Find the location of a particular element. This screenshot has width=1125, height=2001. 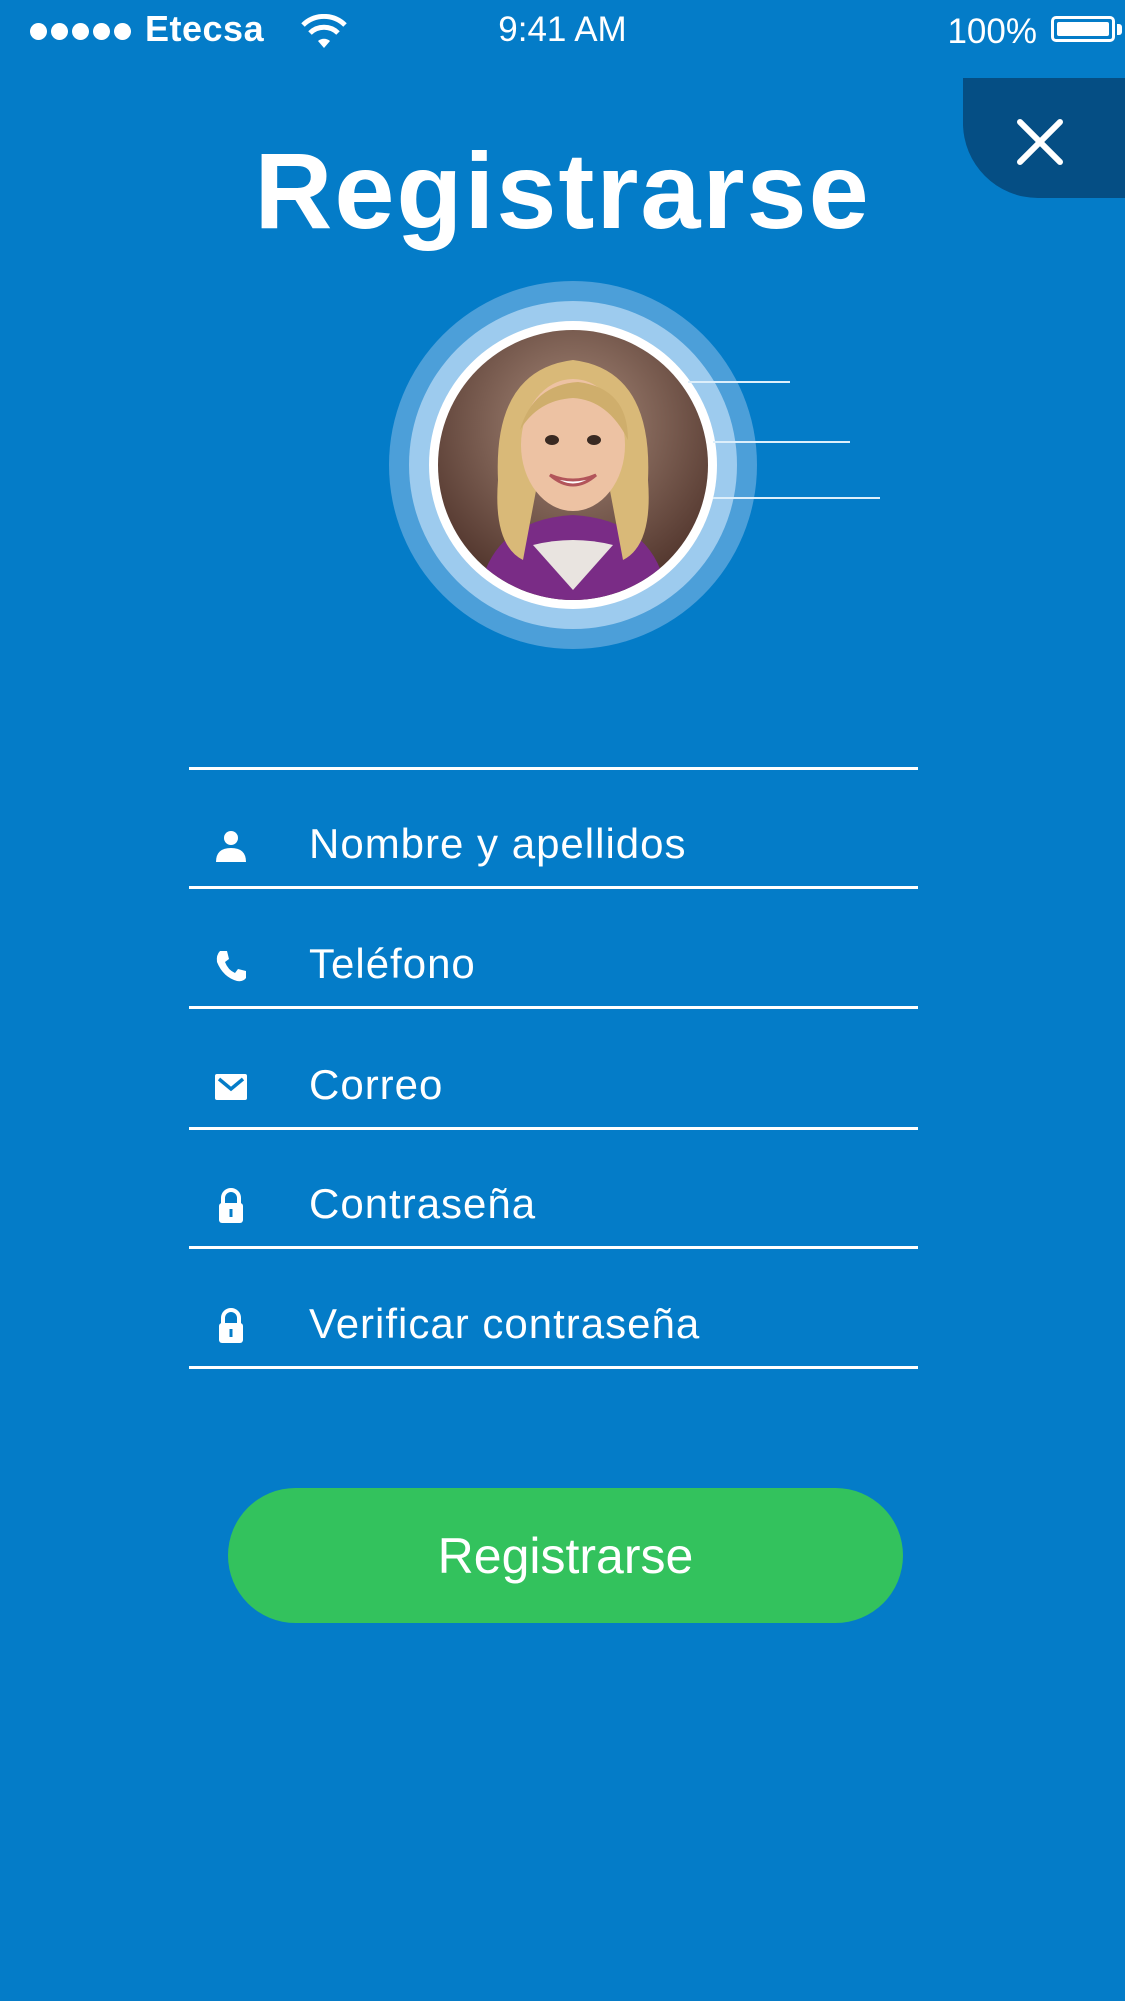

avatar-photo is located at coordinates (573, 465).